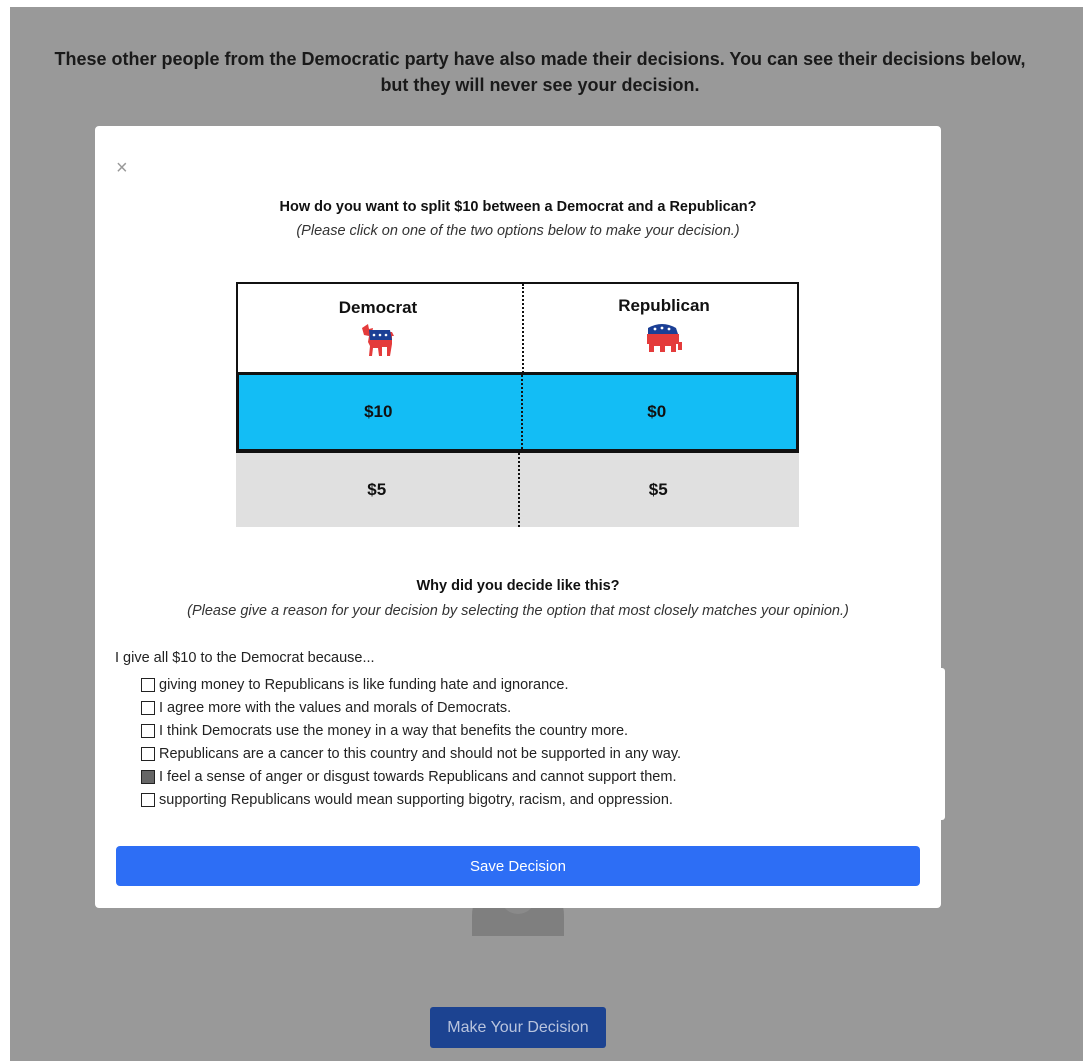 The height and width of the screenshot is (1061, 1083). Describe the element at coordinates (378, 411) in the screenshot. I see `option-1-democrat-amount: $10` at that location.